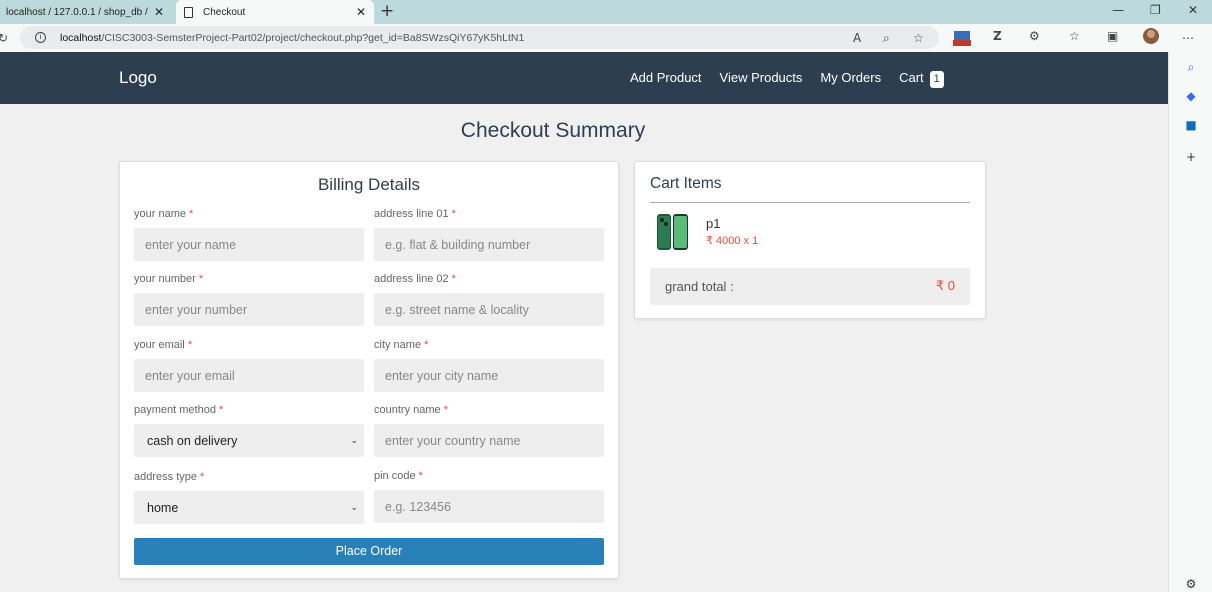  What do you see at coordinates (1118, 10) in the screenshot?
I see `minimize-icon: —` at bounding box center [1118, 10].